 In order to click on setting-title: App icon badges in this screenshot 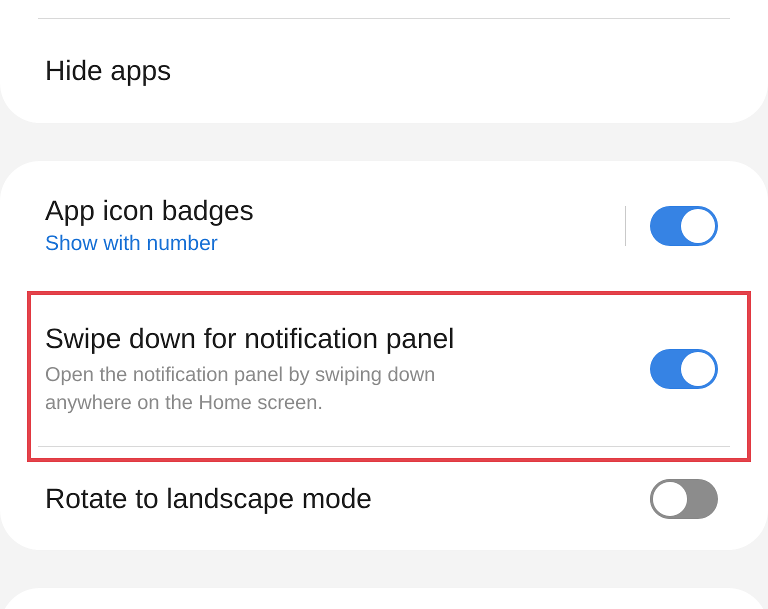, I will do `click(334, 211)`.